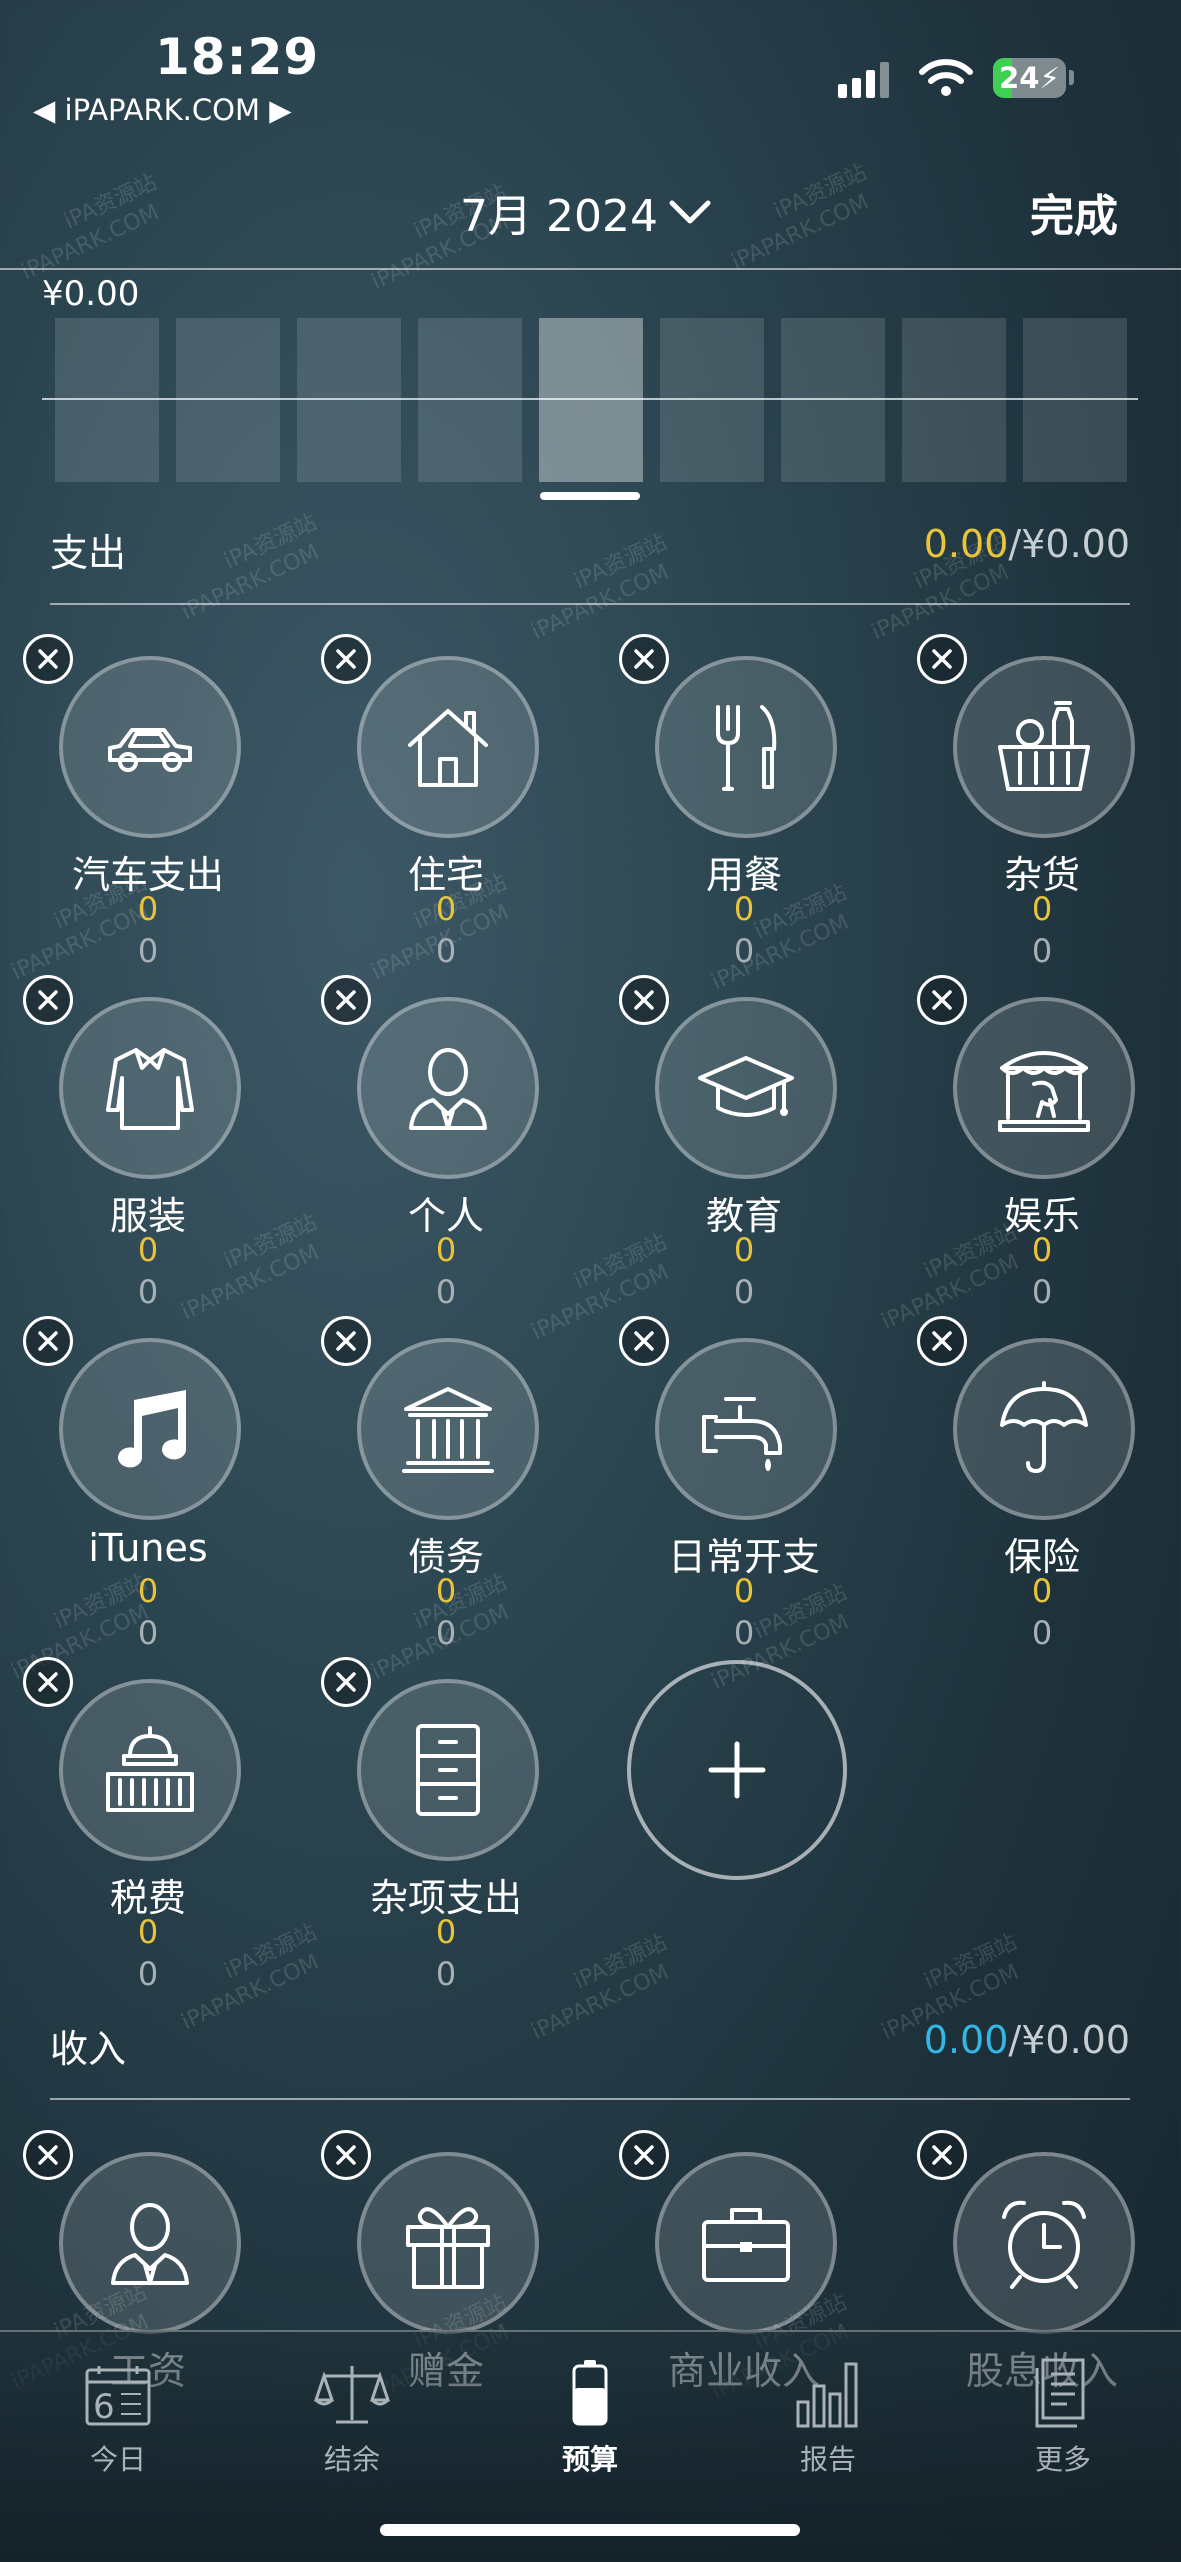 This screenshot has width=1181, height=2562. I want to click on status-time: 18:29, so click(237, 57).